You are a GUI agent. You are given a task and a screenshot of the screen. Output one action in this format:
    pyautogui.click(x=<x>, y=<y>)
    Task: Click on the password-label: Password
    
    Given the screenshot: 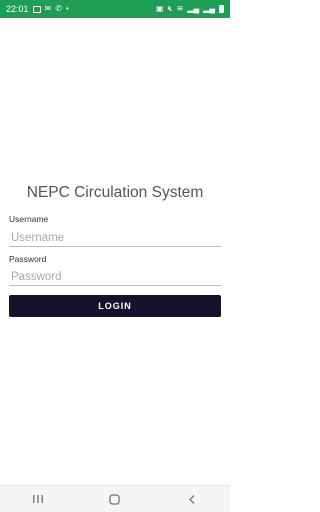 What is the action you would take?
    pyautogui.click(x=28, y=259)
    